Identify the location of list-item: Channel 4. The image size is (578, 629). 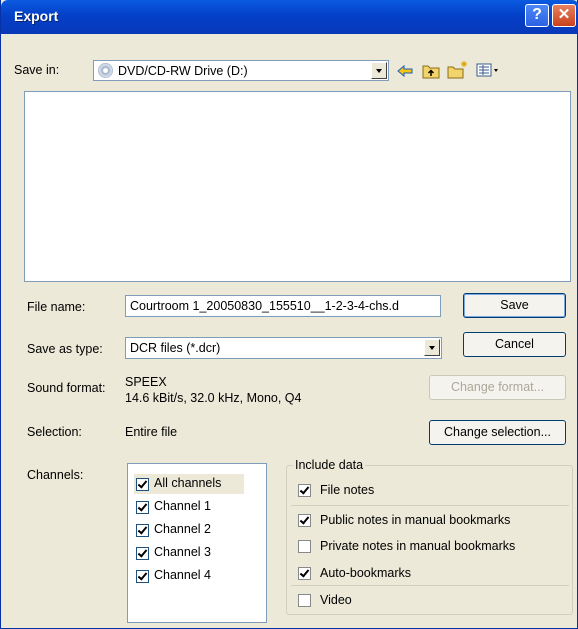
(189, 576).